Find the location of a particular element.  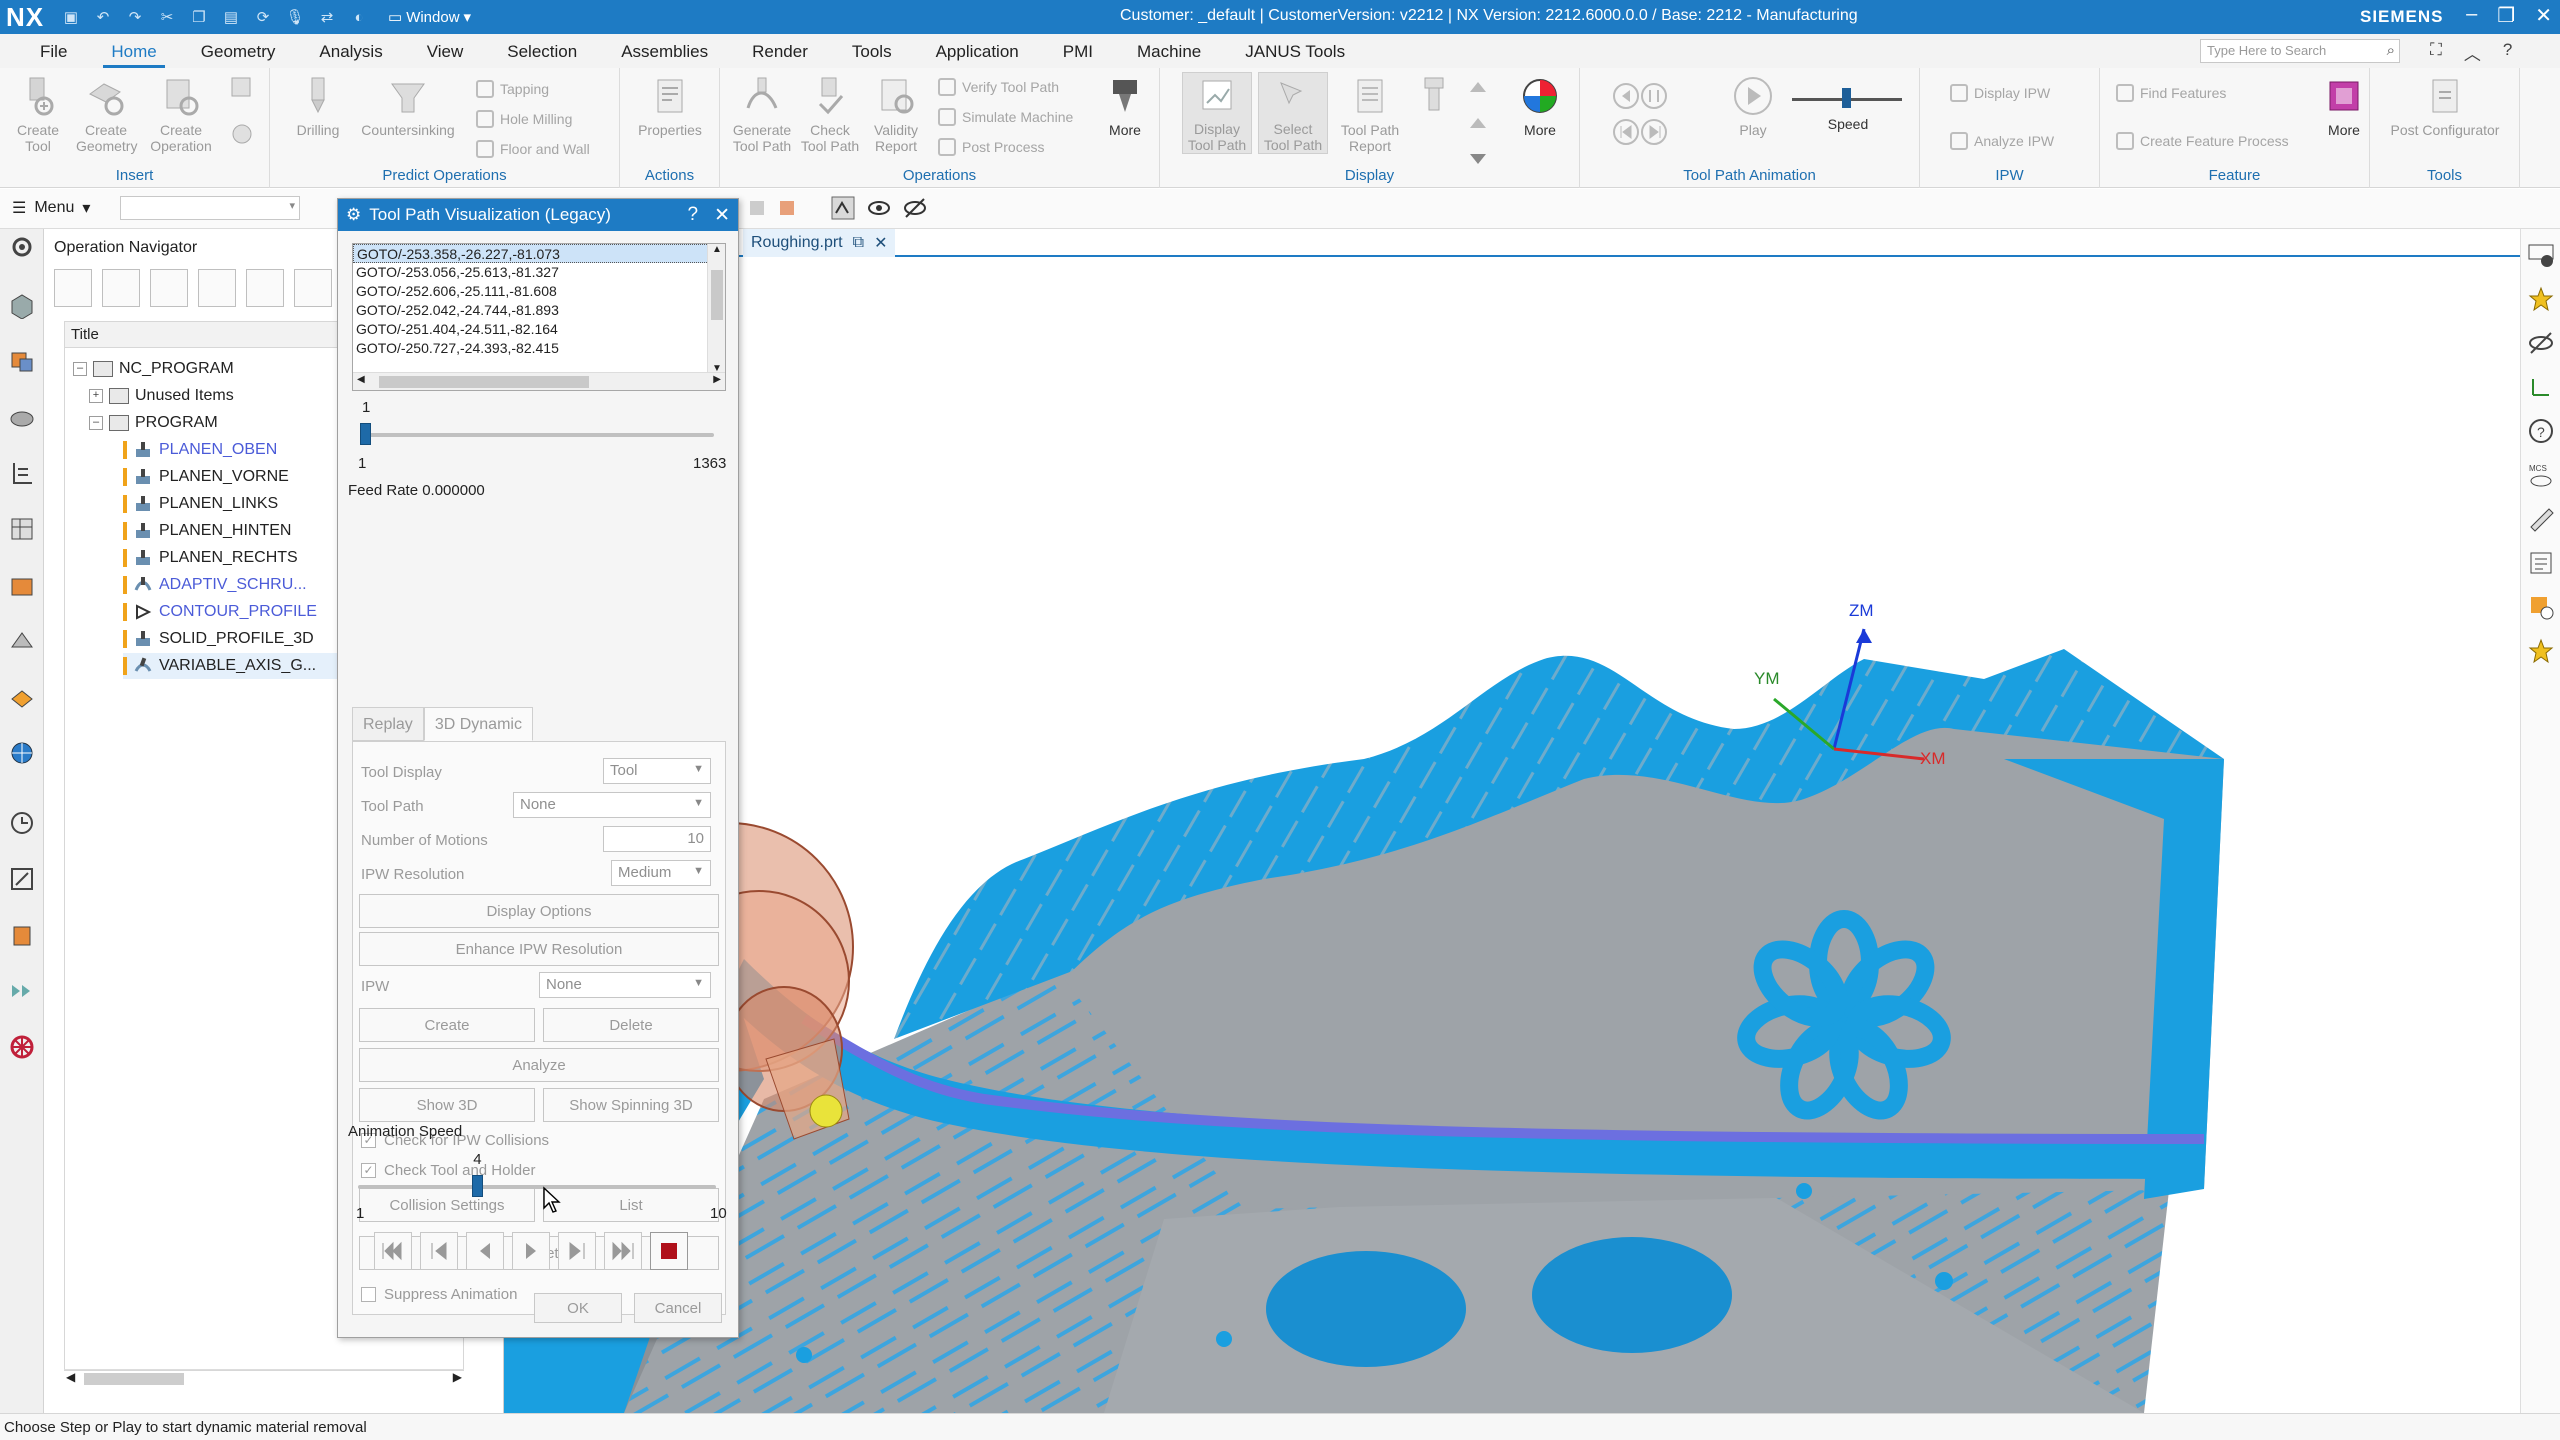

tab-home: Home is located at coordinates (133, 55).